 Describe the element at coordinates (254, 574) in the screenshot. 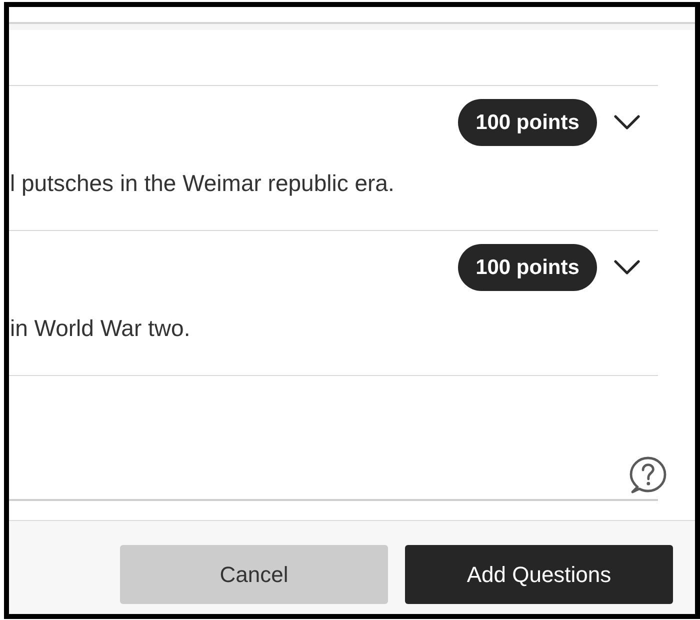

I see `cancel-button: Cancel` at that location.